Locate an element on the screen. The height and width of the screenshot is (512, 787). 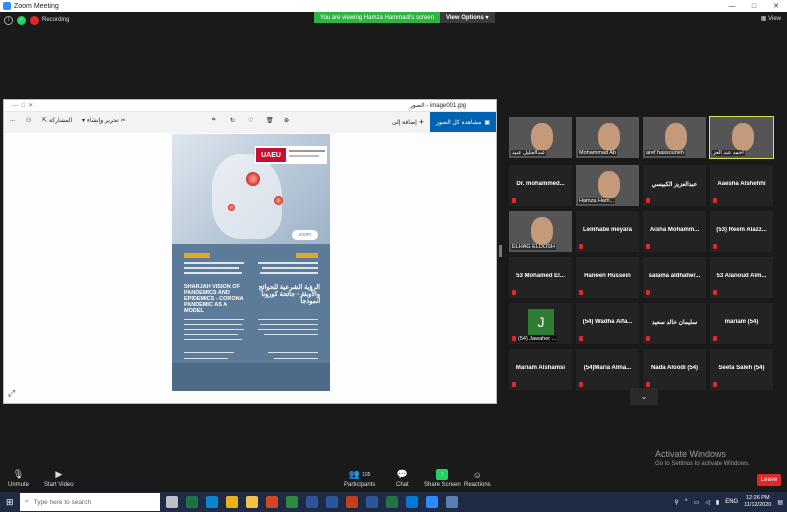
share-button: ⇱ المشاركة is located at coordinates (57, 120).